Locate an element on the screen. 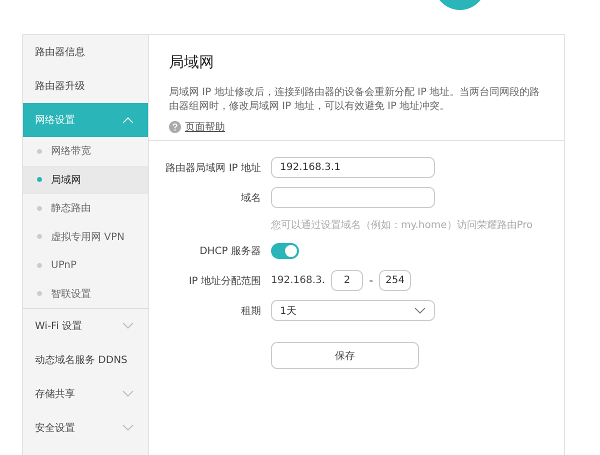 This screenshot has height=455, width=600. dropdown: 1天 is located at coordinates (353, 310).